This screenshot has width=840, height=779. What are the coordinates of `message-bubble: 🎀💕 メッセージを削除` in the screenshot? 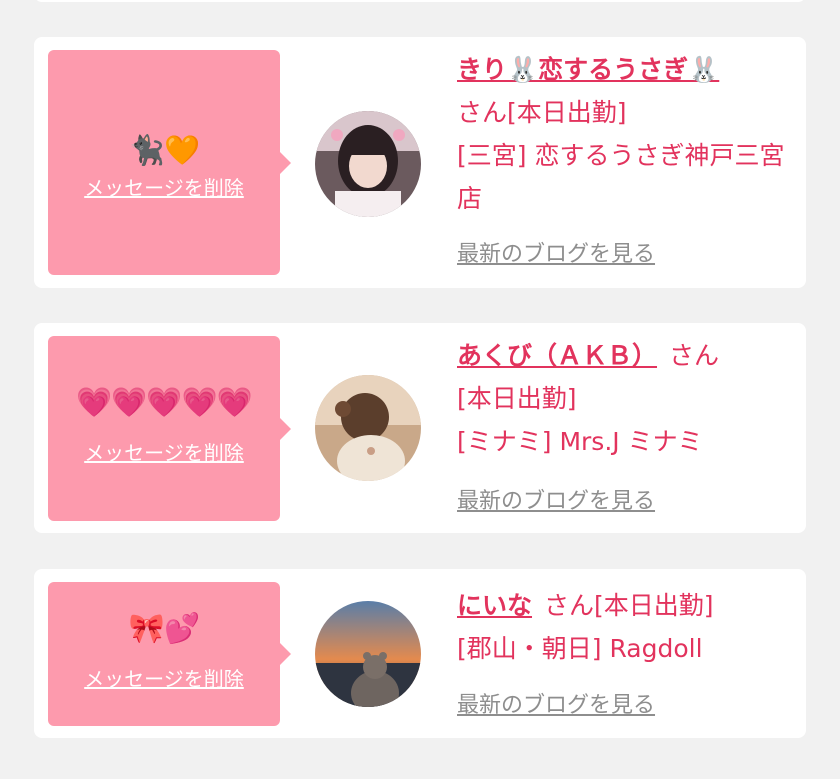 It's located at (169, 654).